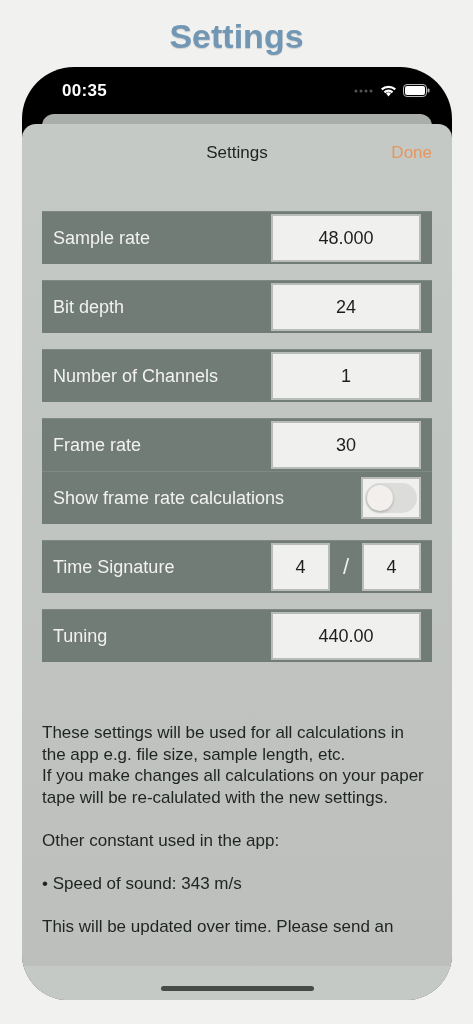 This screenshot has width=473, height=1024. Describe the element at coordinates (364, 90) in the screenshot. I see `signal-icon` at that location.